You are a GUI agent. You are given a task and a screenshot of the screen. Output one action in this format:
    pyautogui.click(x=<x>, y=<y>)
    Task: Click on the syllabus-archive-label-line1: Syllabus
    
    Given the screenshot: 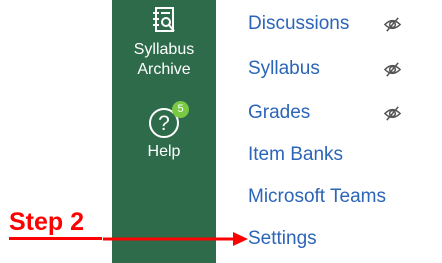 What is the action you would take?
    pyautogui.click(x=164, y=49)
    